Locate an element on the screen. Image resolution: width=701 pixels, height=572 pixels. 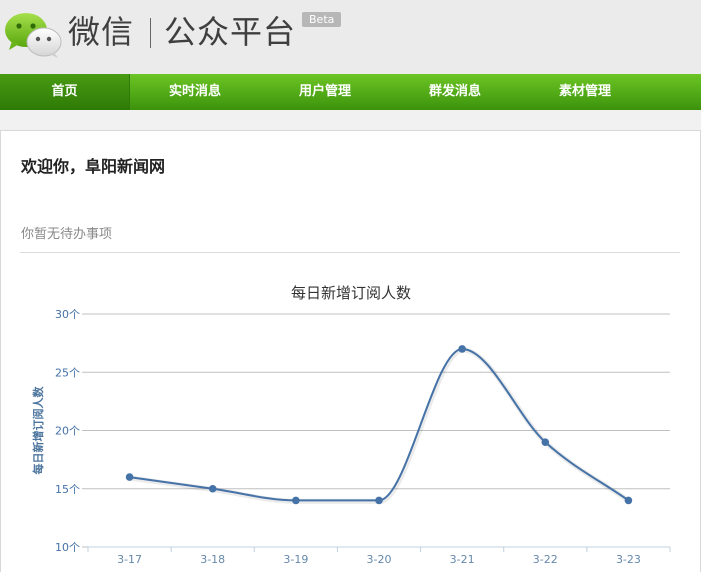
nav-item-mass-messages: 群发消息 is located at coordinates (455, 92).